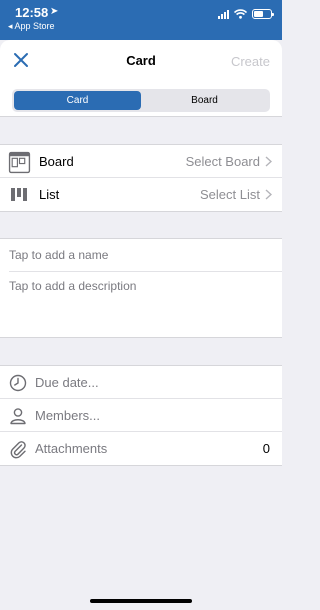 This screenshot has width=320, height=610. Describe the element at coordinates (77, 100) in the screenshot. I see `segment-card: Card` at that location.